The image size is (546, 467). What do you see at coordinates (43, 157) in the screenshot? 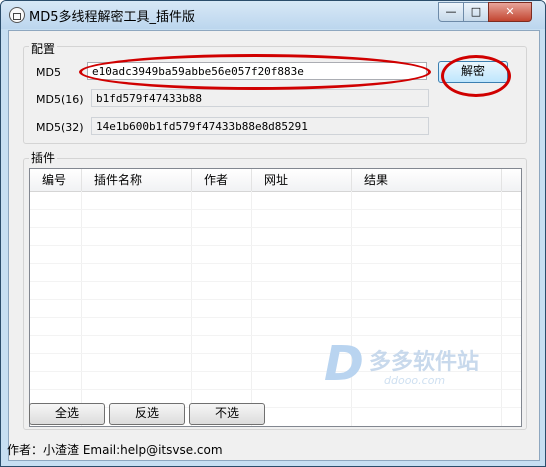
I see `plugins-group-label: 插件` at bounding box center [43, 157].